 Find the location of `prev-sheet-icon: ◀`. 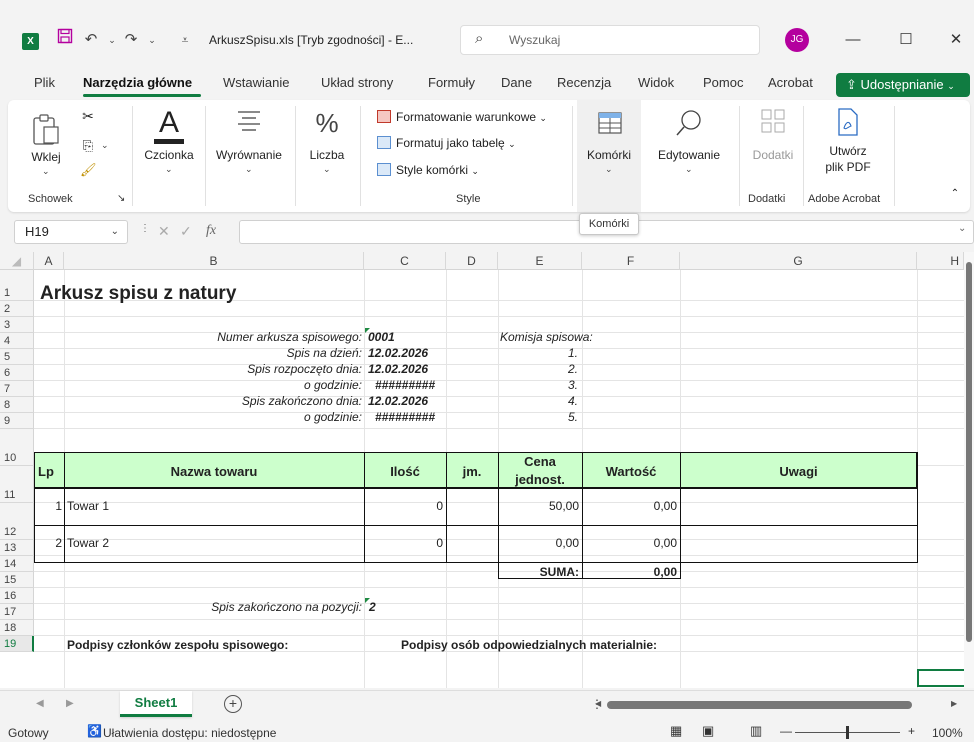

prev-sheet-icon: ◀ is located at coordinates (40, 703).